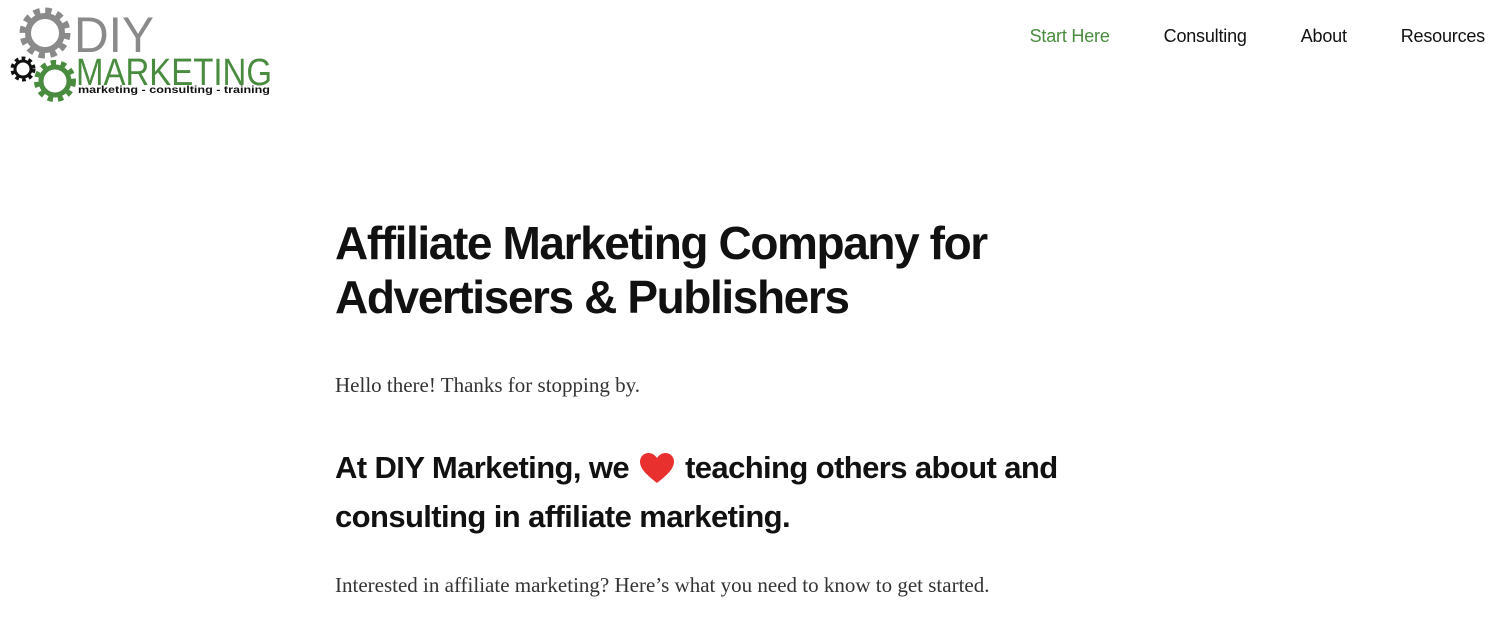  I want to click on love-heading-before: At DIY Marketing, we, so click(482, 467).